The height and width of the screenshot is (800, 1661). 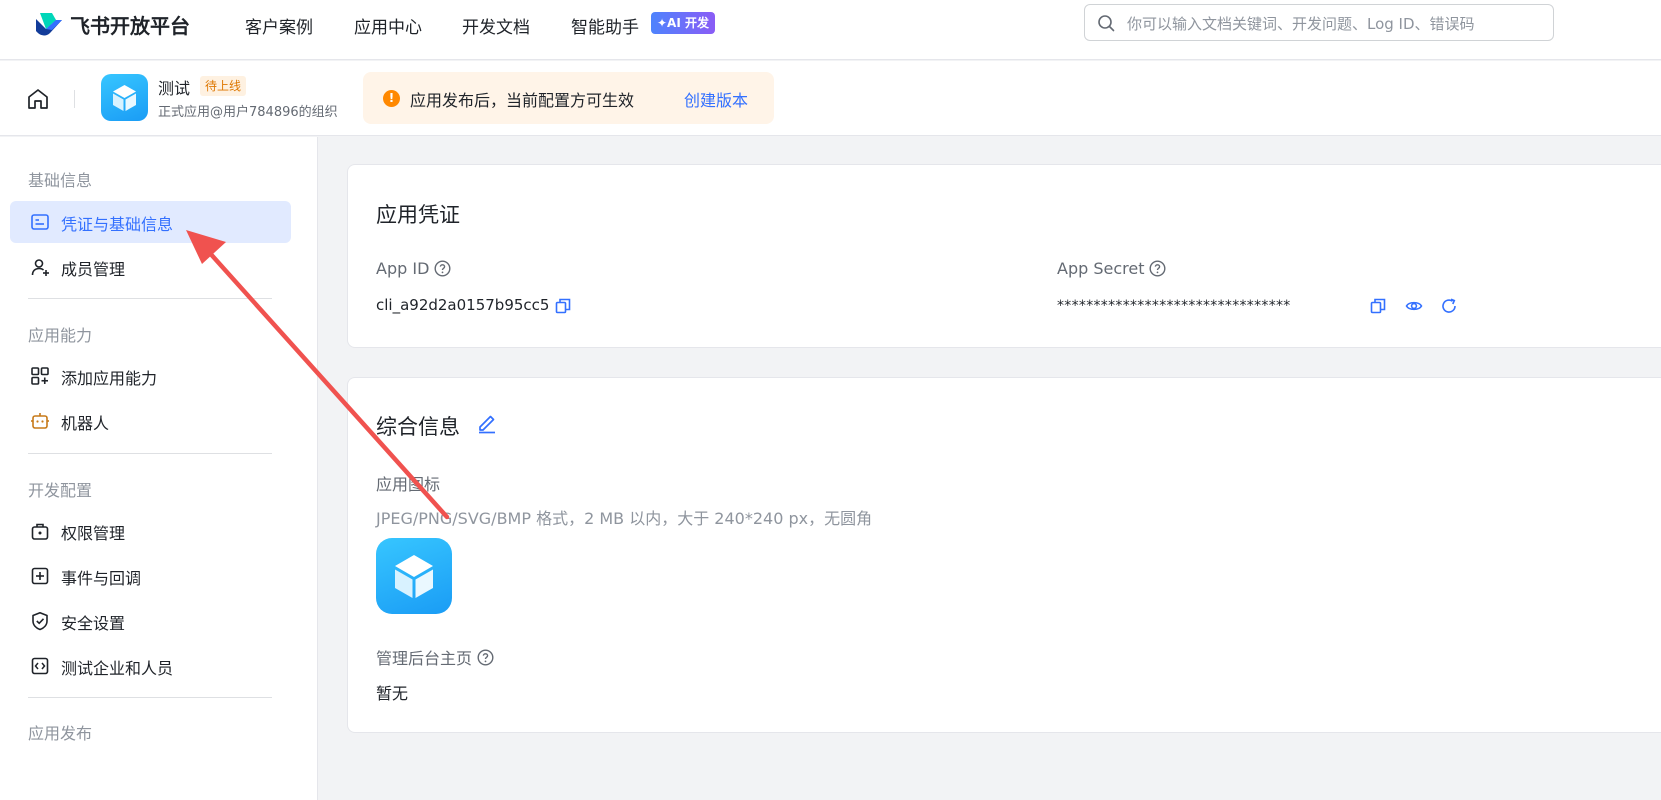 I want to click on sidebar-item-security: 安全设置, so click(x=150, y=621).